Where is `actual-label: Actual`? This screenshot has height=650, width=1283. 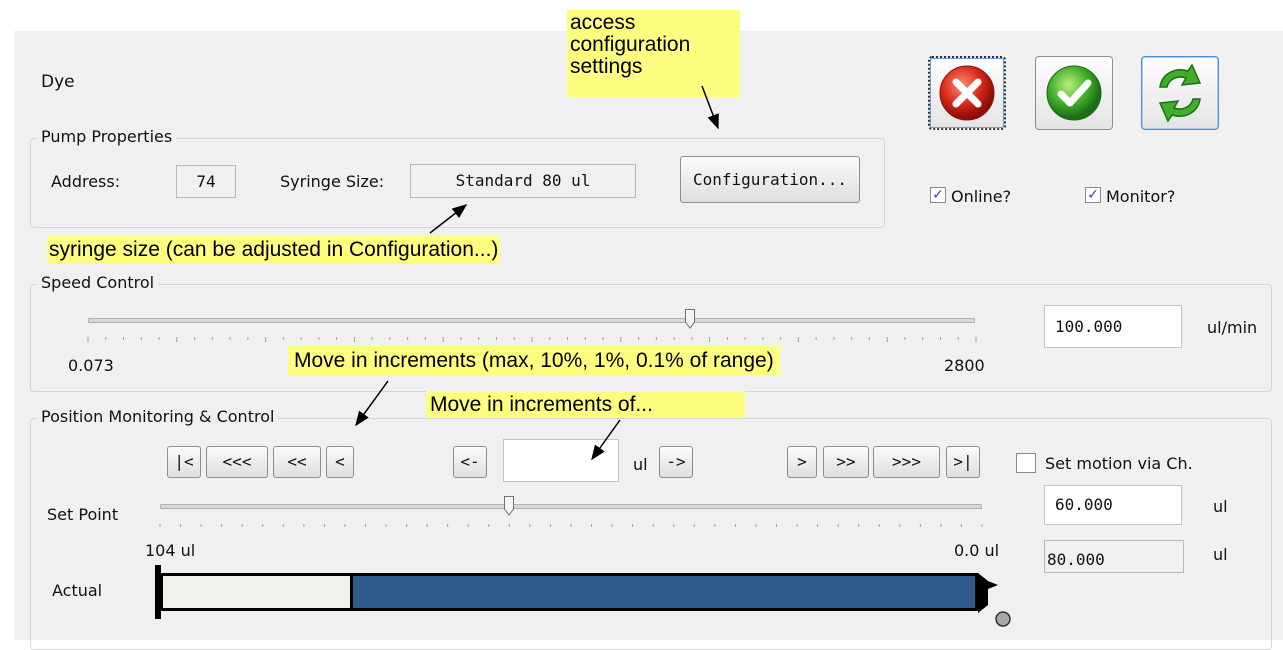 actual-label: Actual is located at coordinates (77, 590).